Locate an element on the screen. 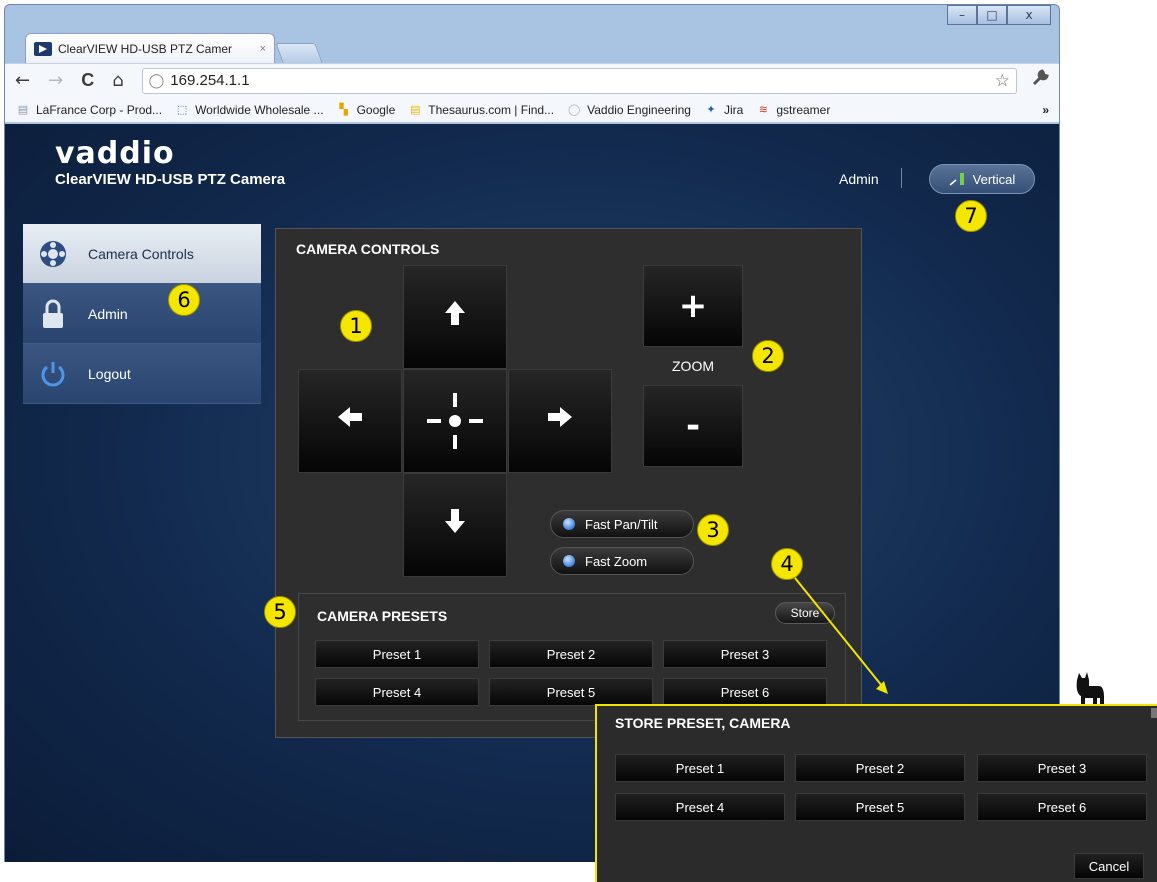  arrow-left-icon is located at coordinates (350, 421).